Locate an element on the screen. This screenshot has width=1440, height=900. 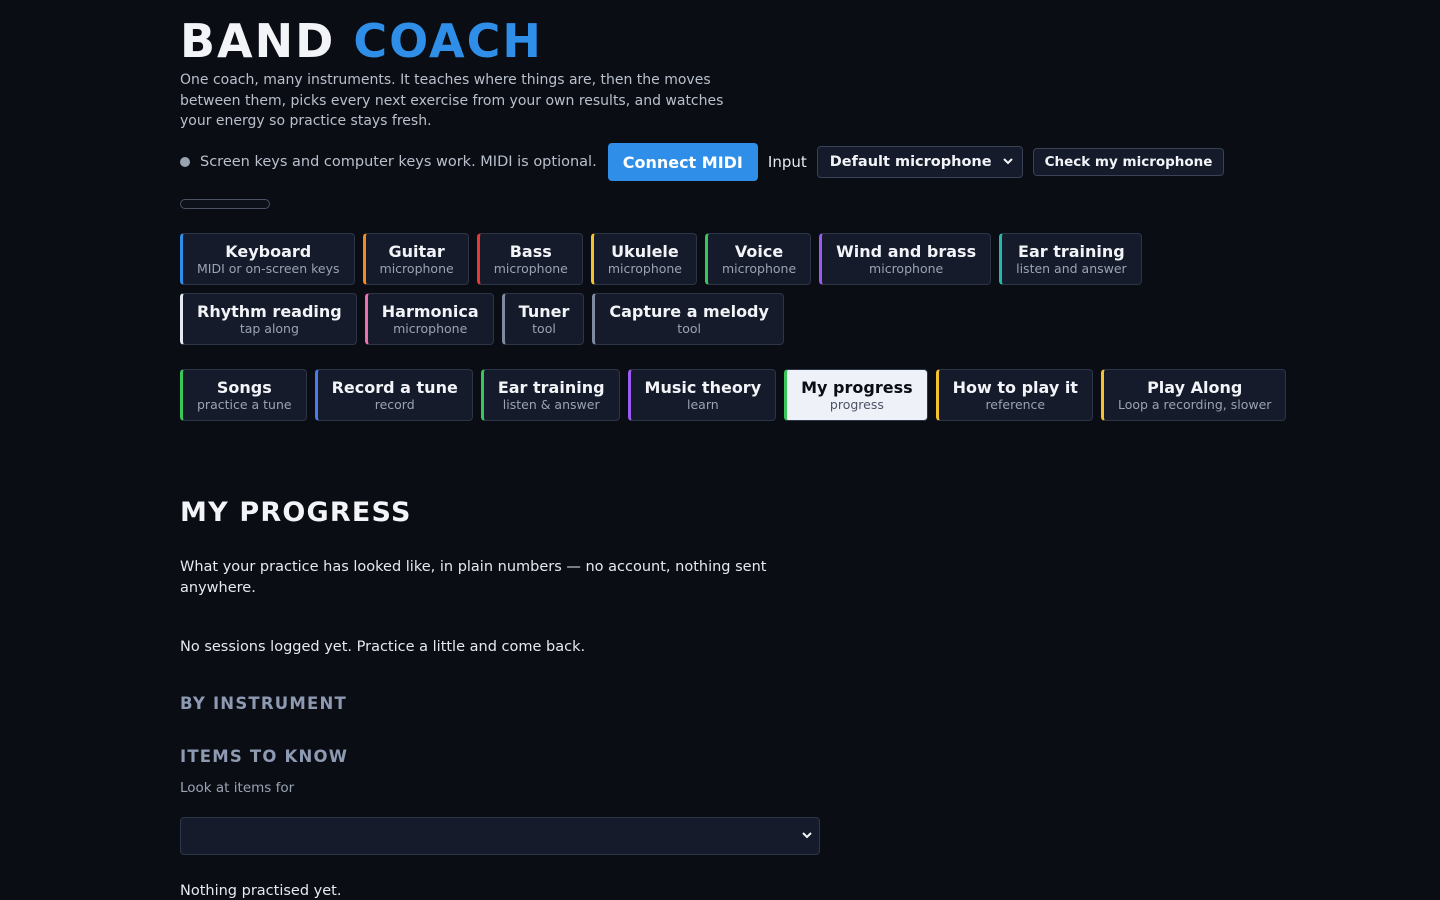
tile-label: Wind and brass is located at coordinates (906, 251).